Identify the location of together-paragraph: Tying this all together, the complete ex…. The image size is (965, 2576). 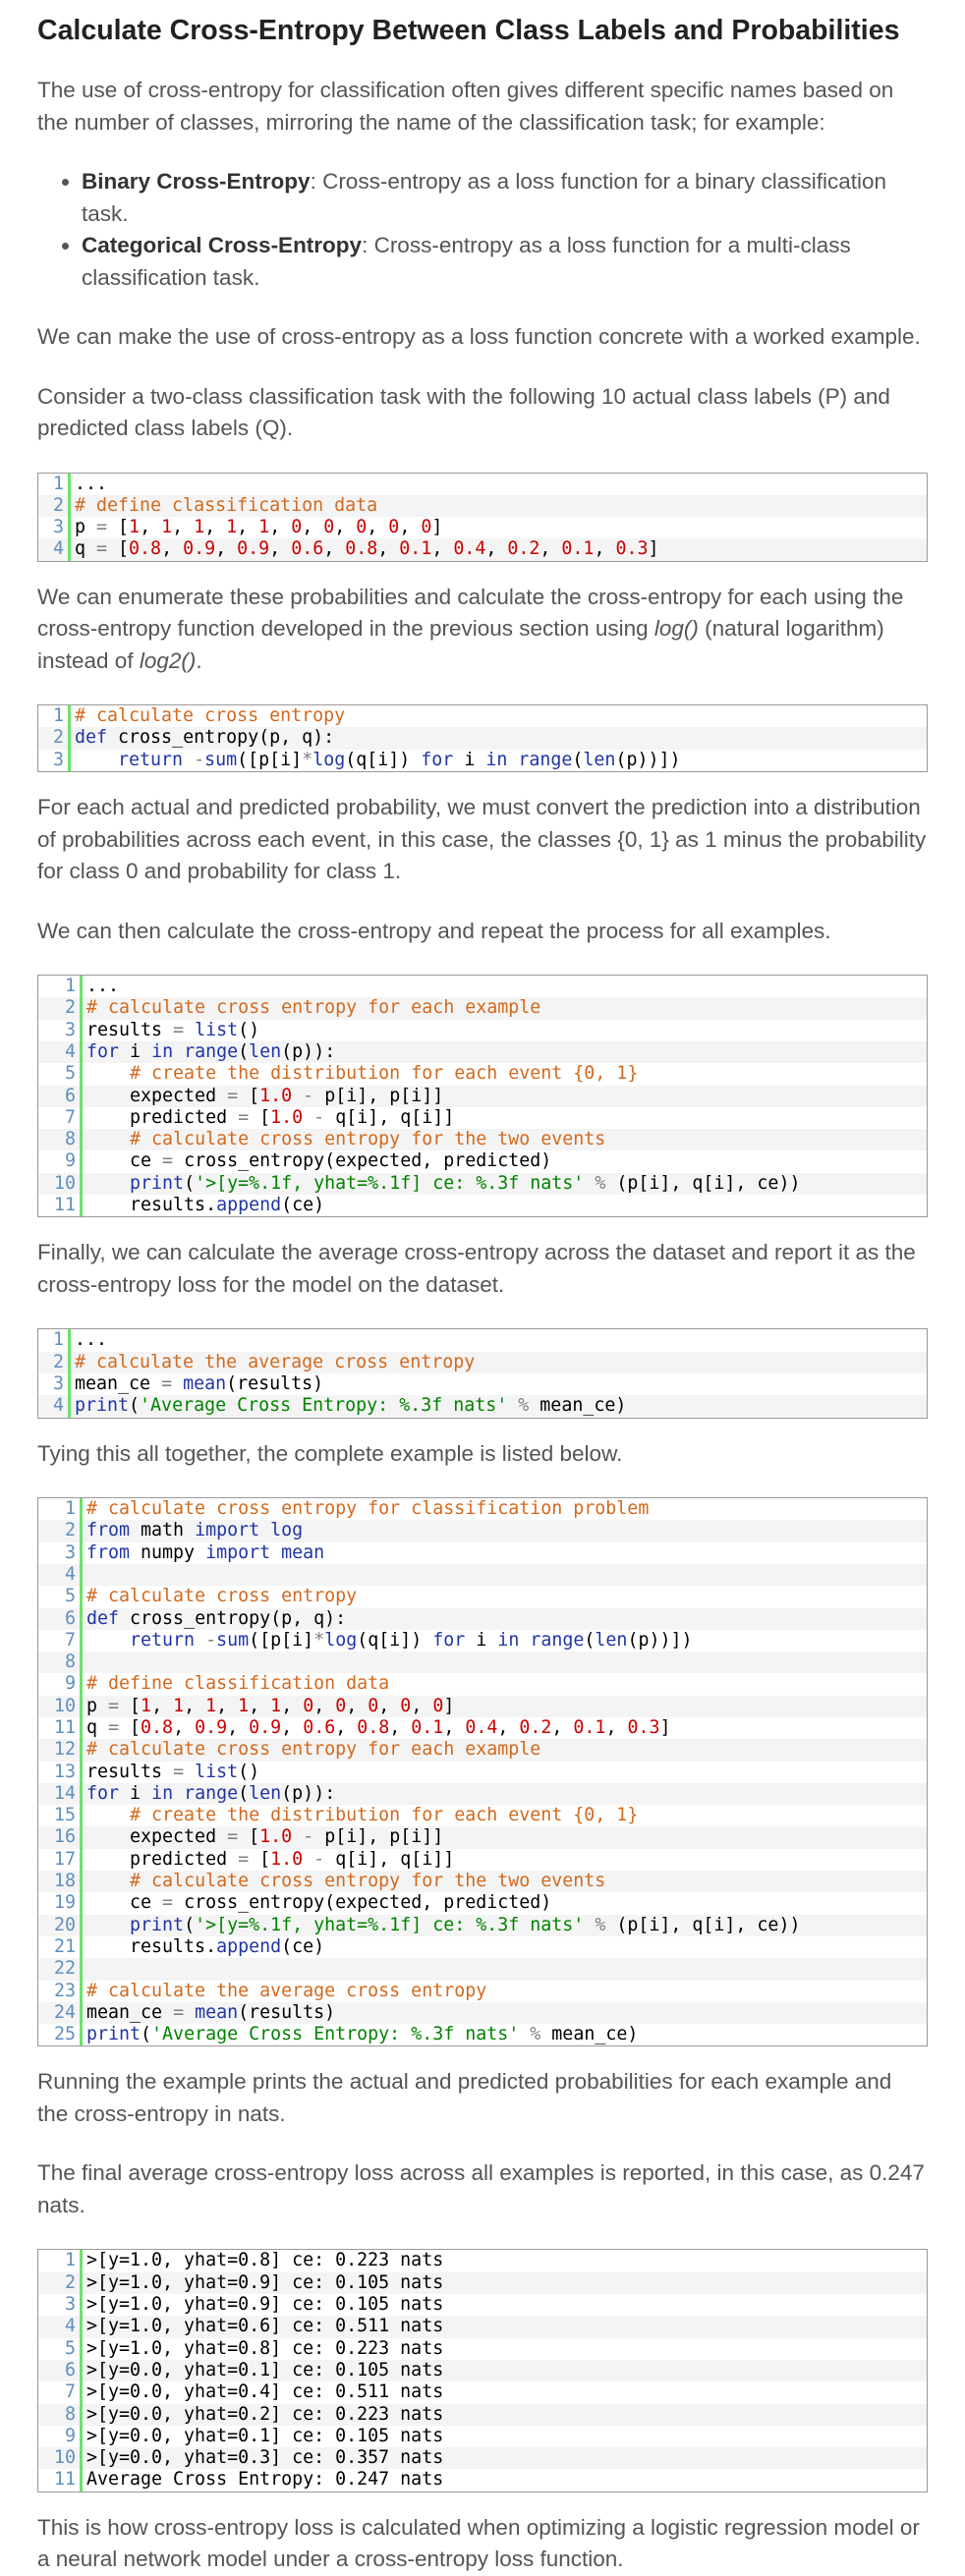
(330, 1453).